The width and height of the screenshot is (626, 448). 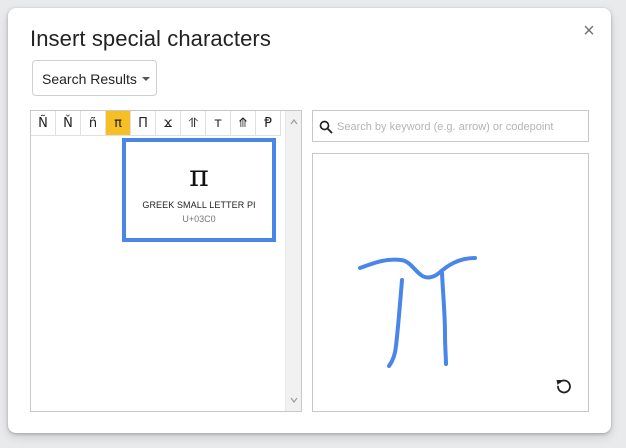 What do you see at coordinates (462, 127) in the screenshot?
I see `character-search-input` at bounding box center [462, 127].